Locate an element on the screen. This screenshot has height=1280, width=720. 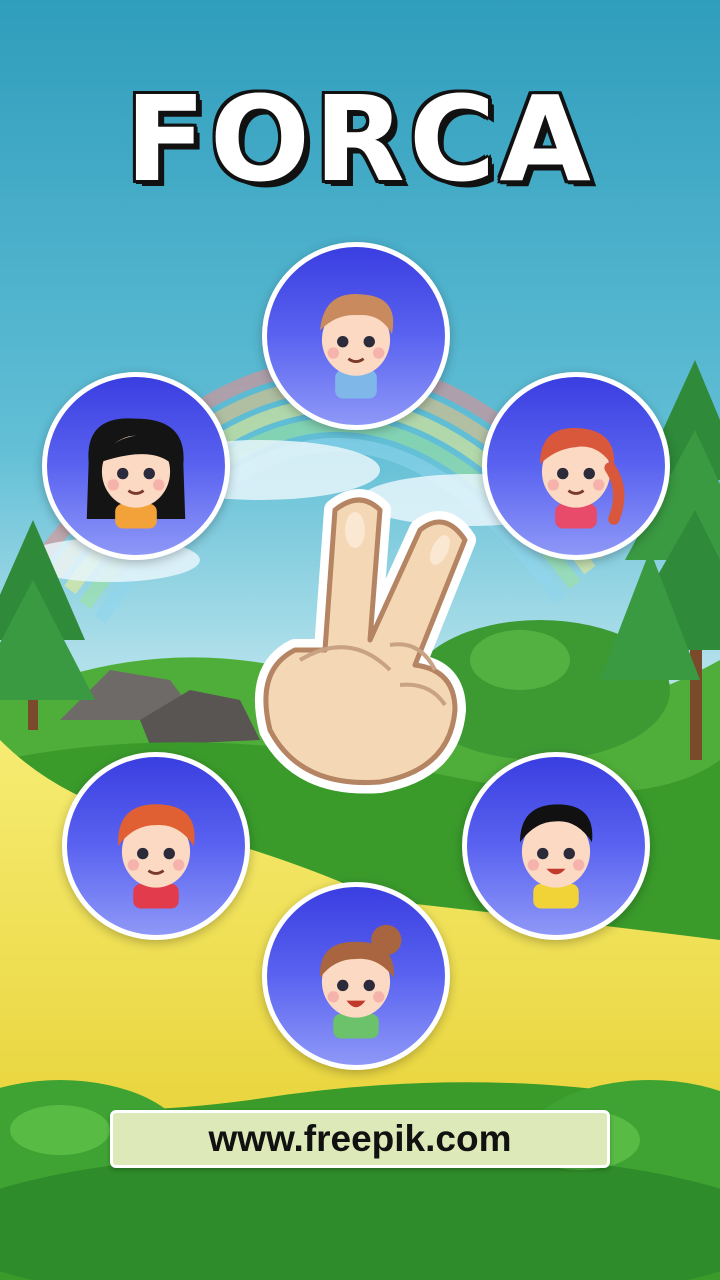
boy-red-hair-icon is located at coordinates (156, 856).